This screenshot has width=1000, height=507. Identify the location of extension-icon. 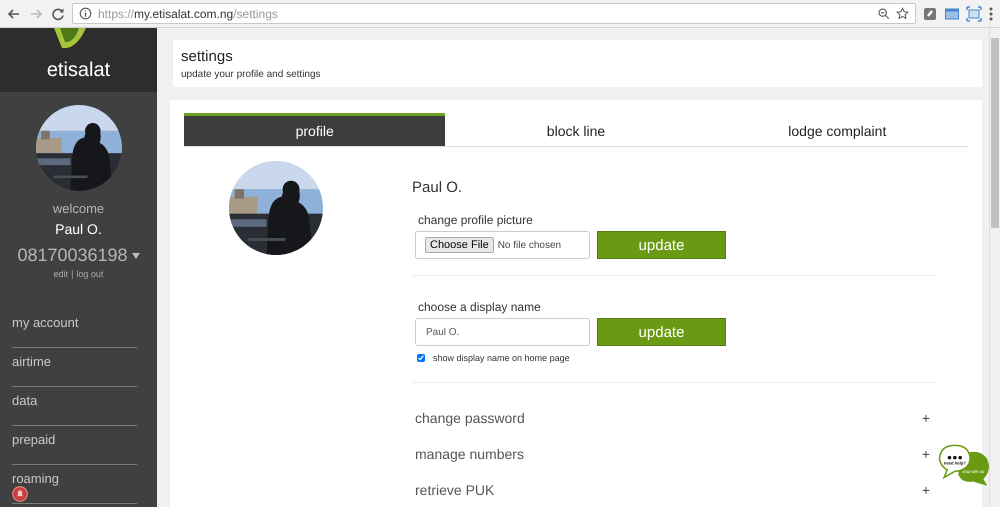
(930, 14).